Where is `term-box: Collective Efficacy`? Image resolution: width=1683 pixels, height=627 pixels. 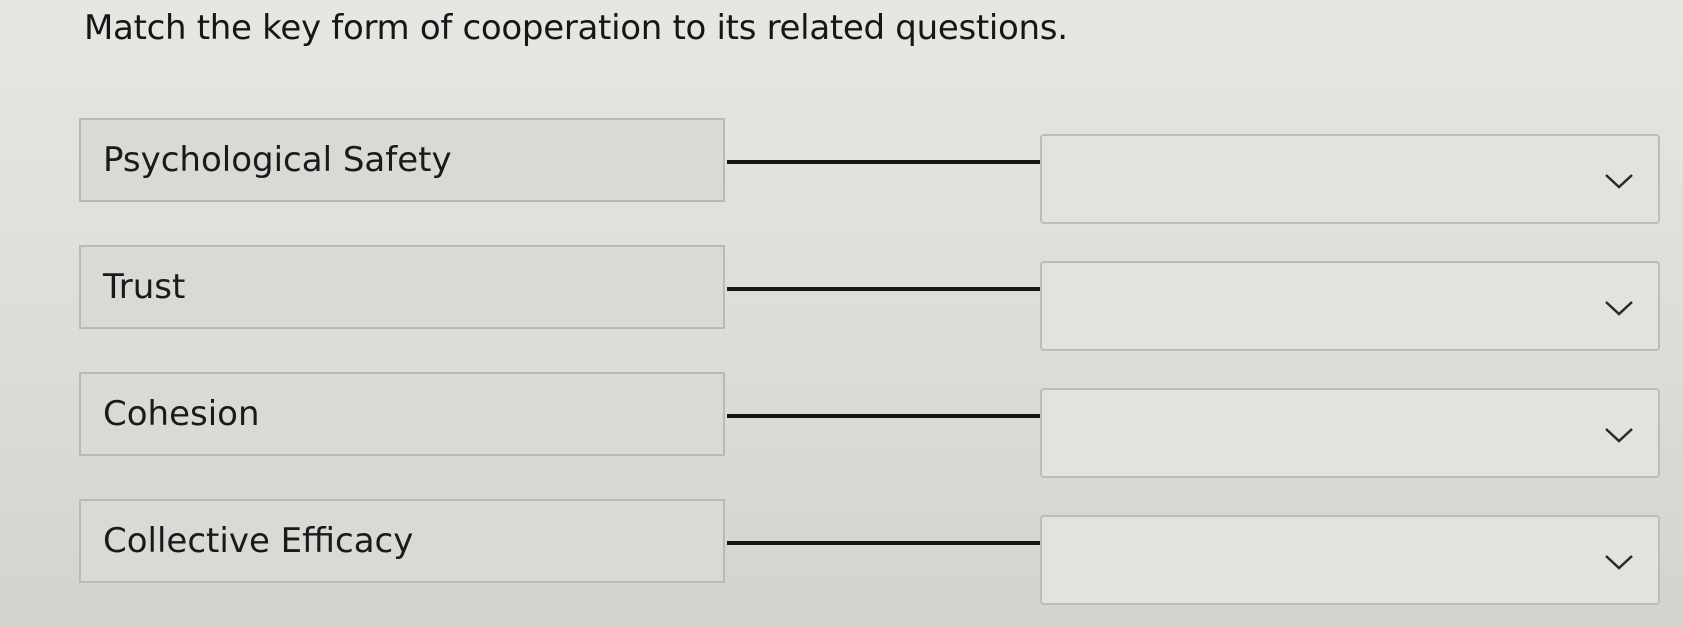 term-box: Collective Efficacy is located at coordinates (402, 541).